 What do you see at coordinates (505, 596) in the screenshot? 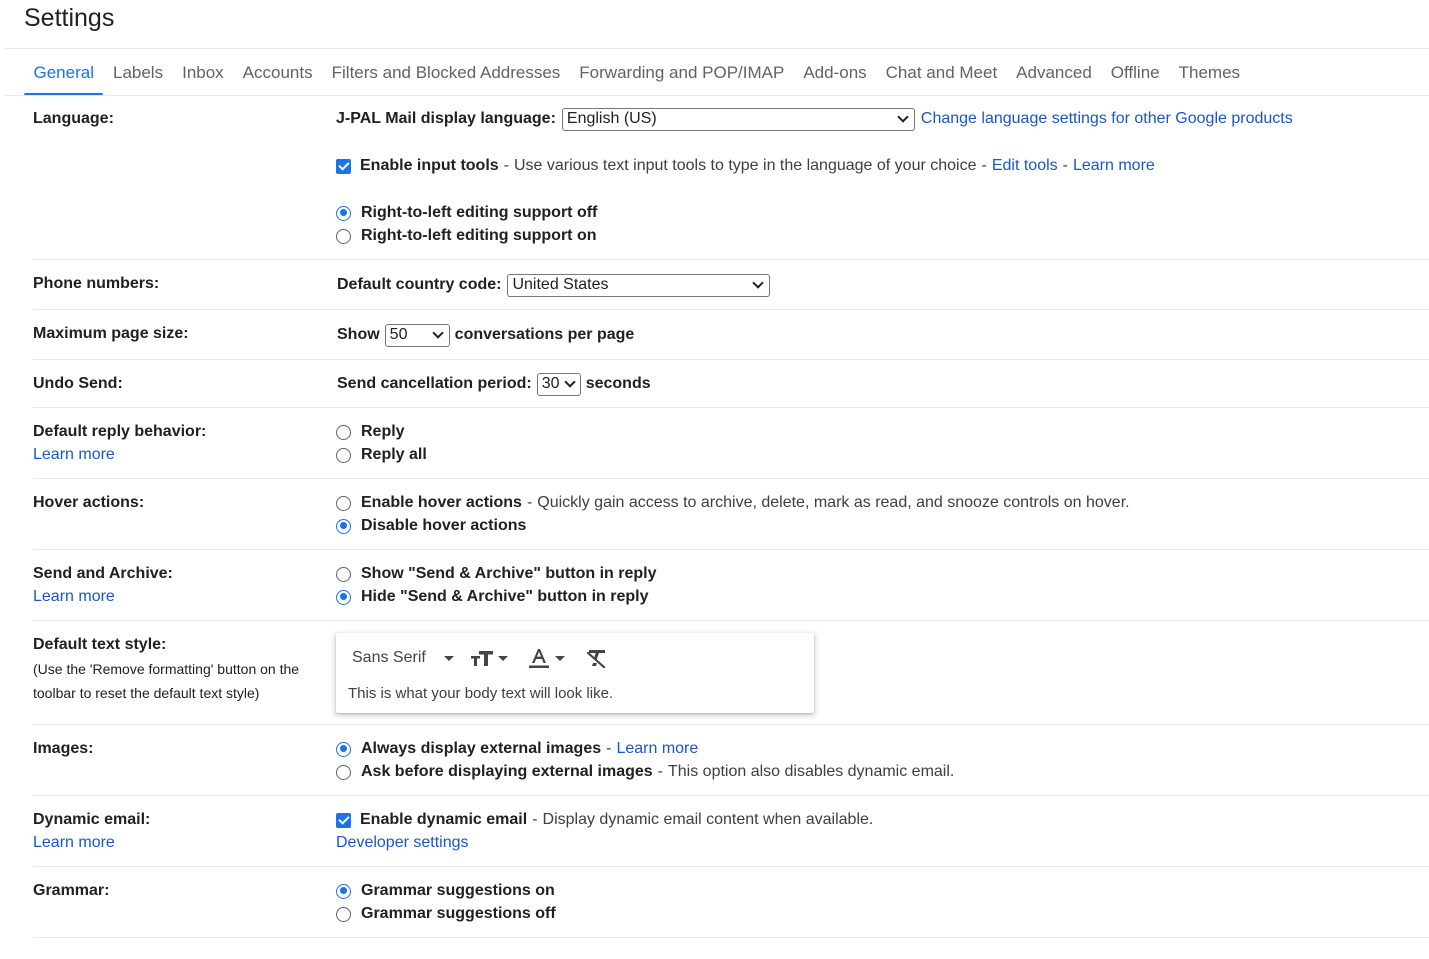
I see `hide-send-archive-label: Hide "Send & Archive" button in reply` at bounding box center [505, 596].